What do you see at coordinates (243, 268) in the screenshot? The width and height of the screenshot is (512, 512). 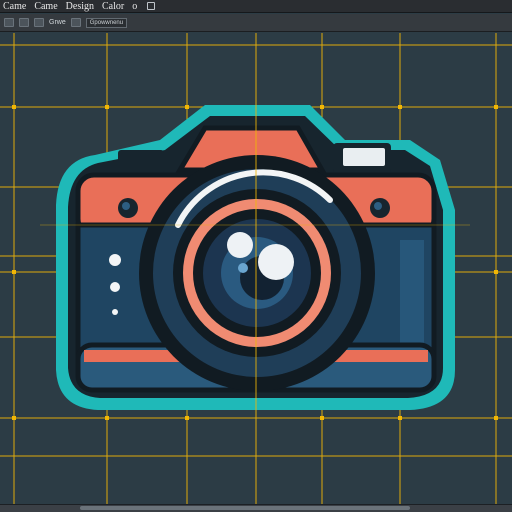 I see `lens-reflection-dot` at bounding box center [243, 268].